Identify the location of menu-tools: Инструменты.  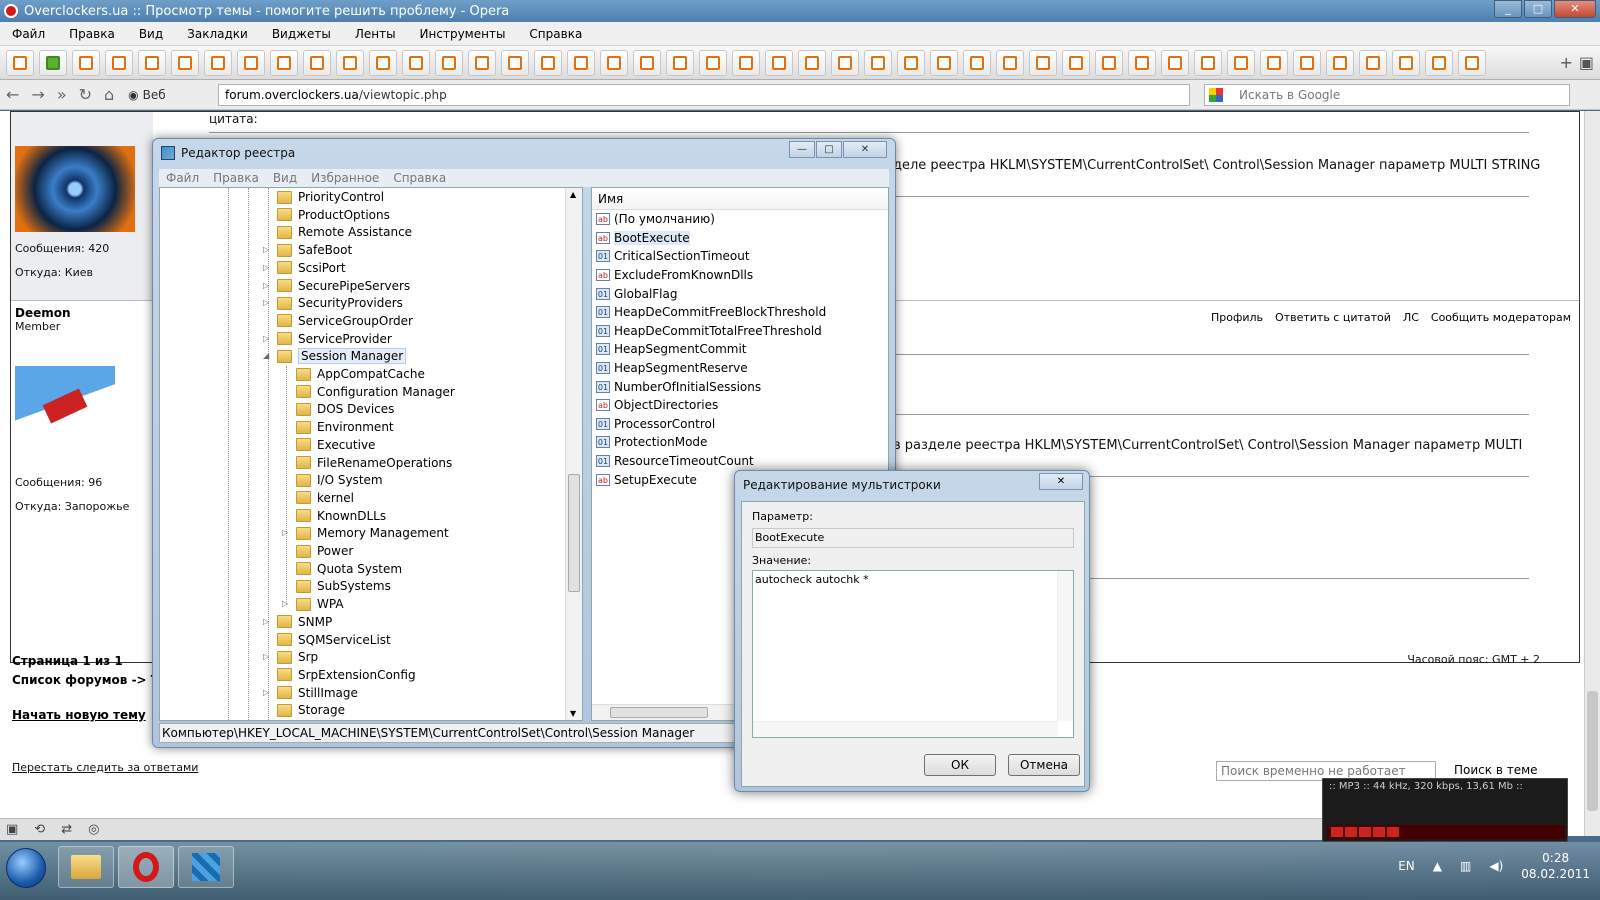
(463, 34).